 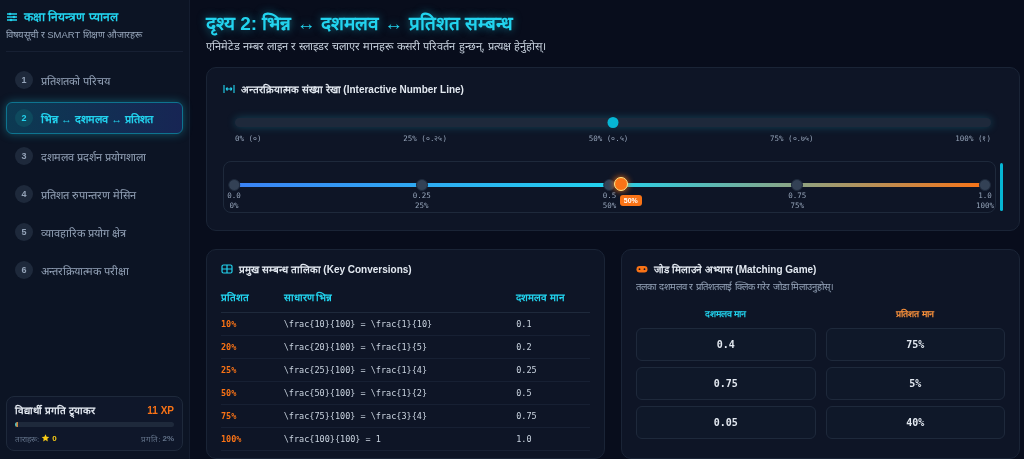 What do you see at coordinates (84, 232) in the screenshot?
I see `nav-label: व्यावहारिक प्रयोग क्षेत्र` at bounding box center [84, 232].